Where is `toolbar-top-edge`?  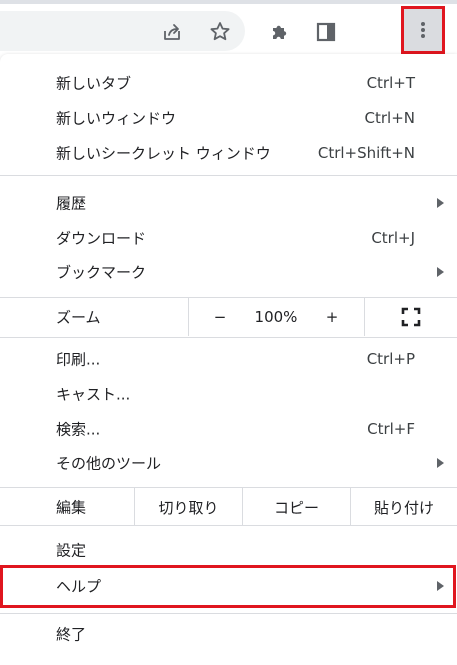
toolbar-top-edge is located at coordinates (228, 2).